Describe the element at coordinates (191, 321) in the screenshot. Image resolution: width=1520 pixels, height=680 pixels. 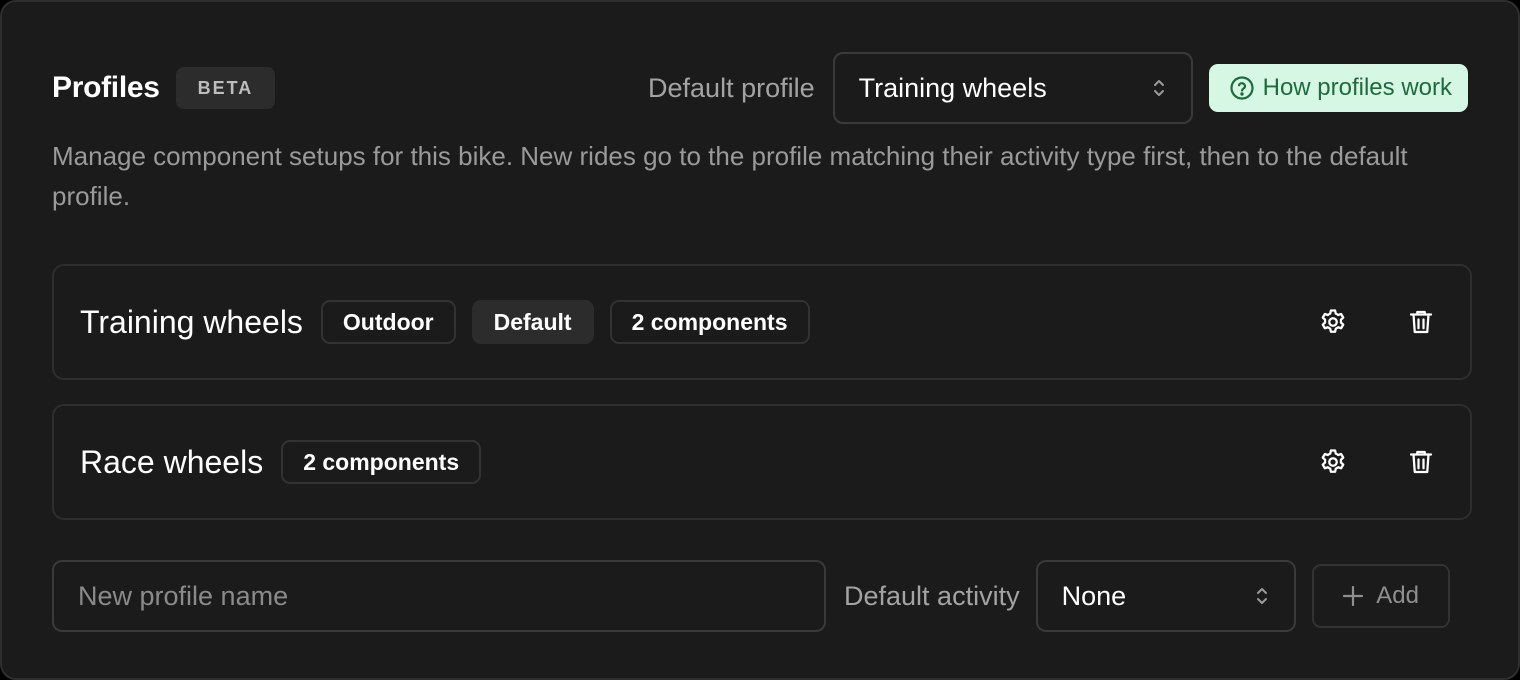
I see `profile-name: Training wheels` at that location.